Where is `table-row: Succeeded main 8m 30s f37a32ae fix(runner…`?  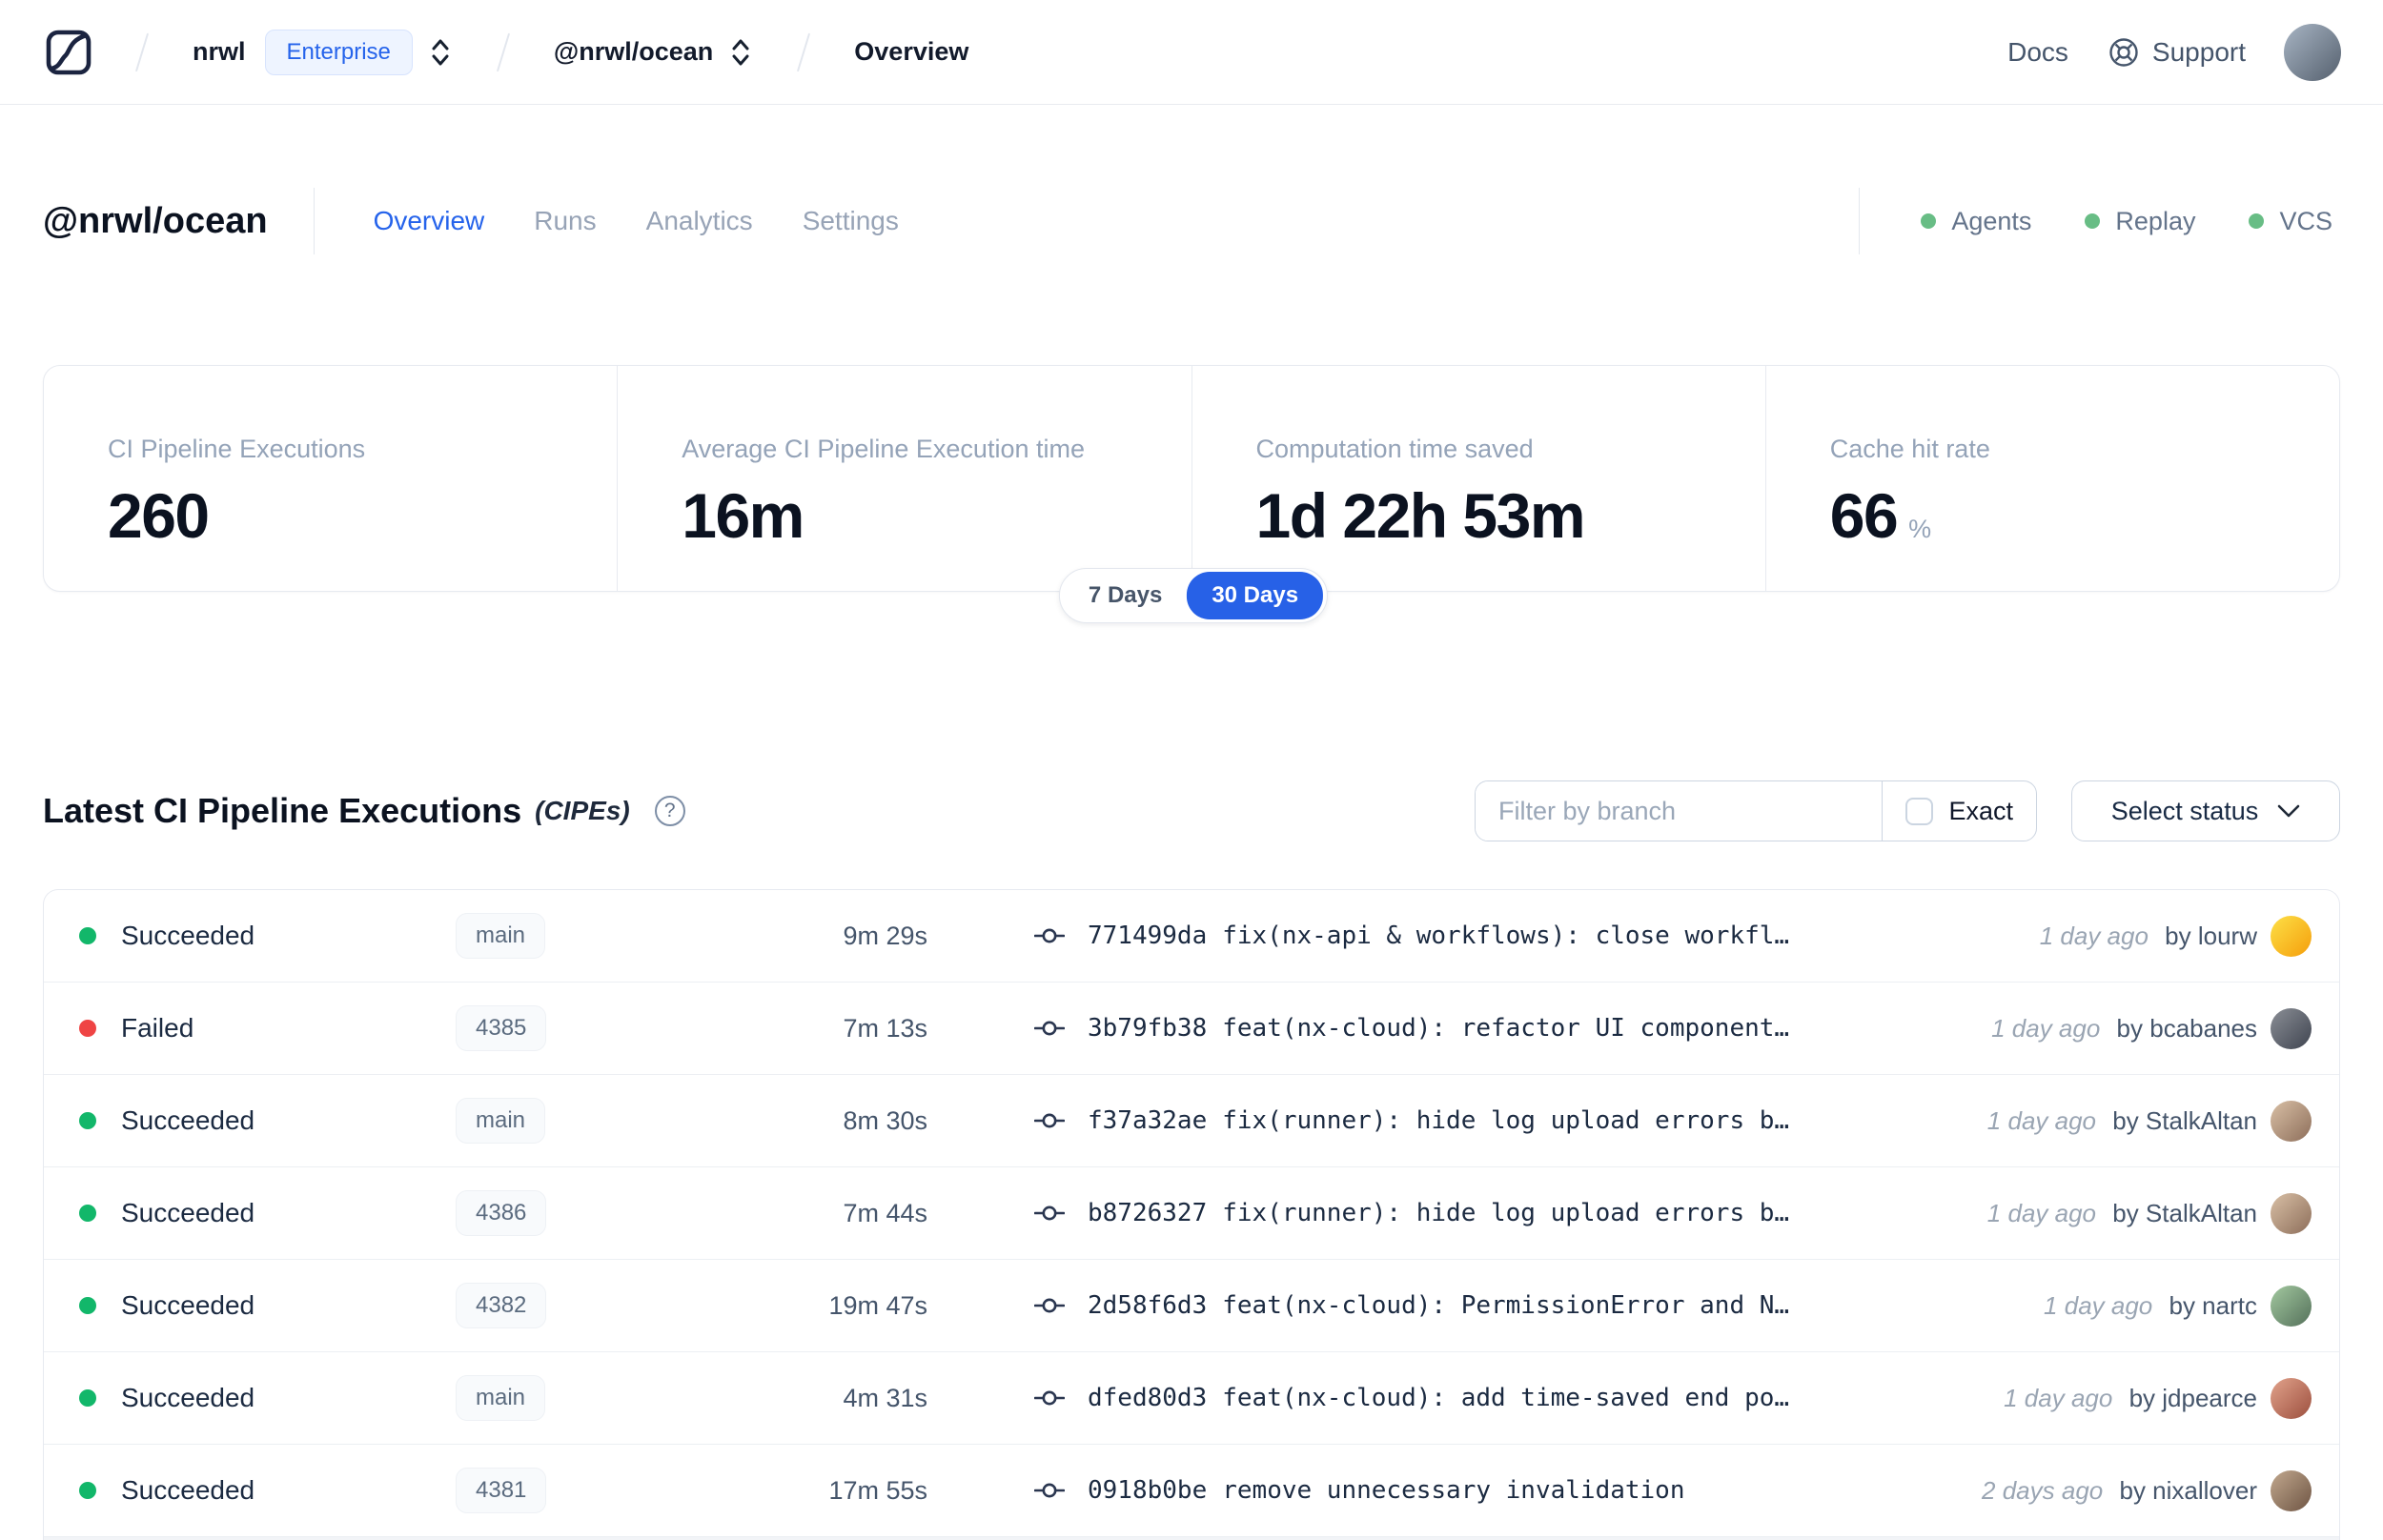 table-row: Succeeded main 8m 30s f37a32ae fix(runner… is located at coordinates (1191, 1121).